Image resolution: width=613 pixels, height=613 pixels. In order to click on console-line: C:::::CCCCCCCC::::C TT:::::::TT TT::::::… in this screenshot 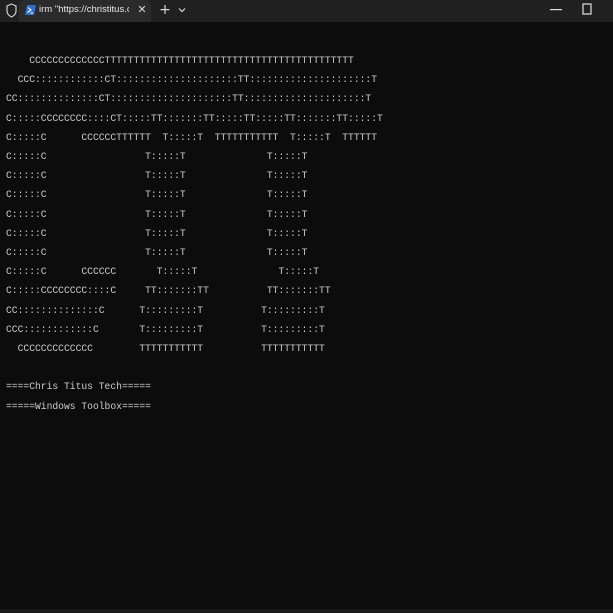, I will do `click(168, 291)`.